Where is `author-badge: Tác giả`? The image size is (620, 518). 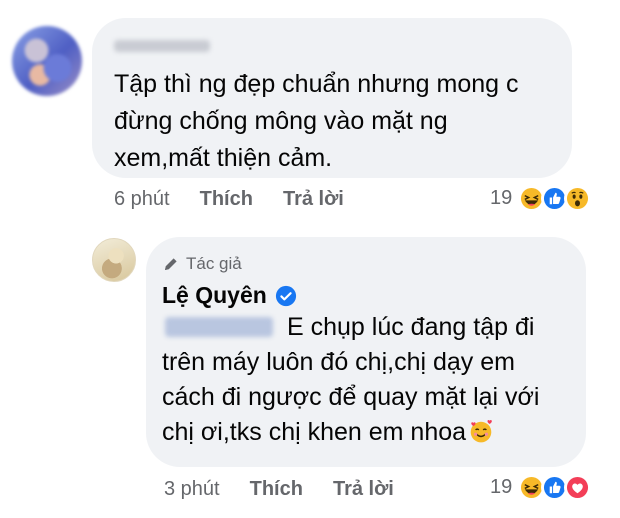 author-badge: Tác giả is located at coordinates (202, 264).